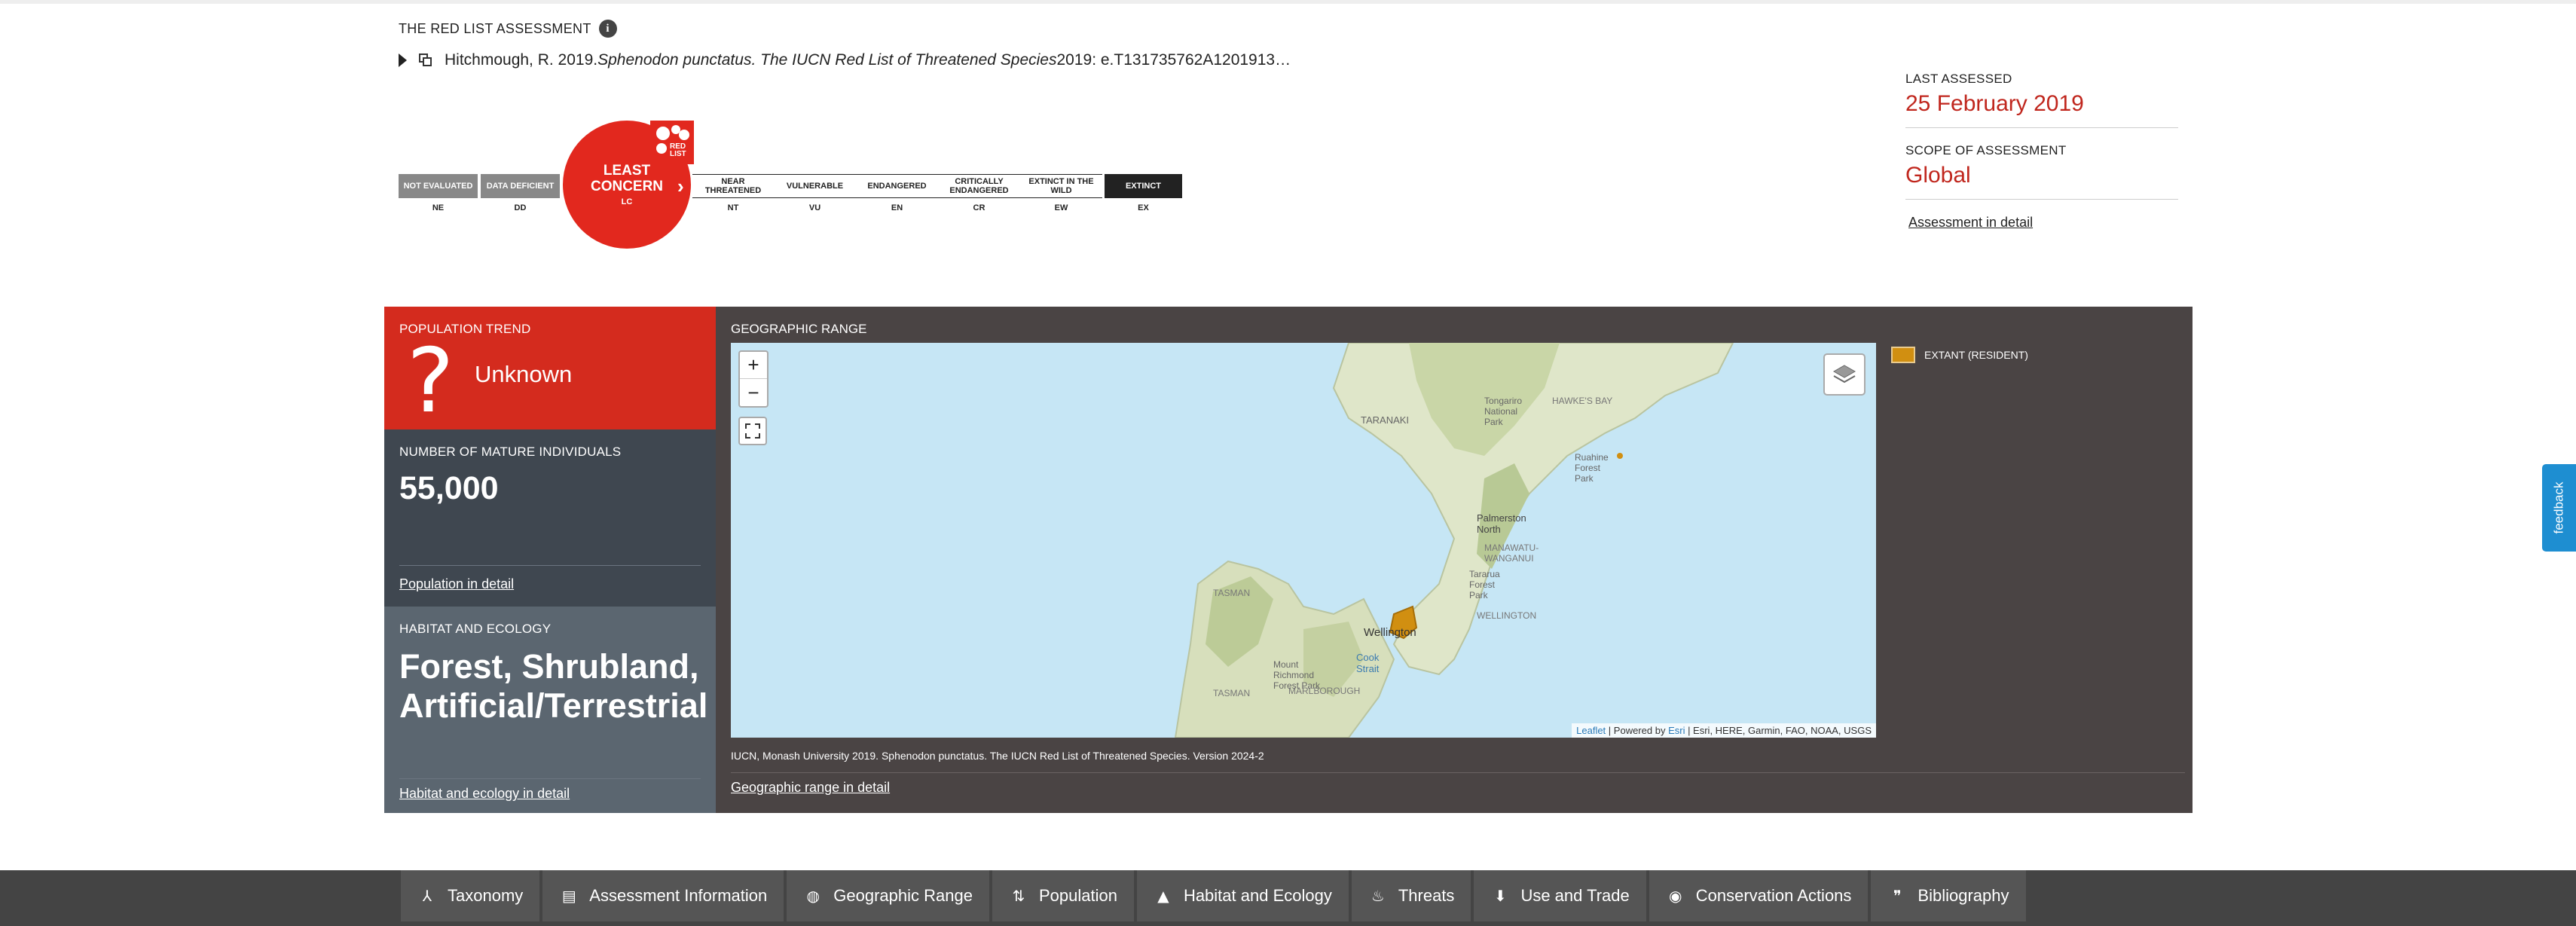 Image resolution: width=2576 pixels, height=926 pixels. I want to click on zoom-out-button: −, so click(753, 393).